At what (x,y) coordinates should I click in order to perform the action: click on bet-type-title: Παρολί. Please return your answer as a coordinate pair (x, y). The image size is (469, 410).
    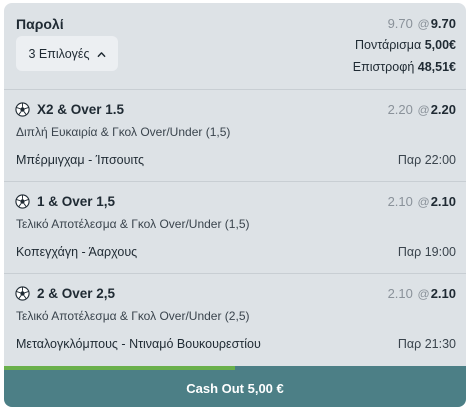
    Looking at the image, I should click on (40, 24).